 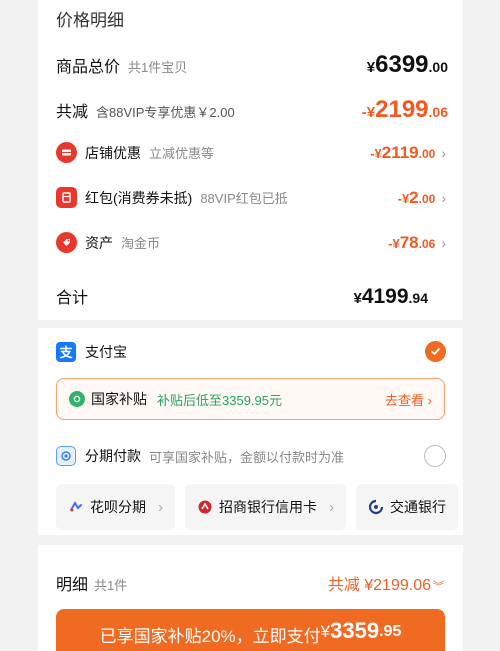 I want to click on goods-total-row: 商品总价 共1件宝贝 ¥6399.00, so click(x=252, y=65).